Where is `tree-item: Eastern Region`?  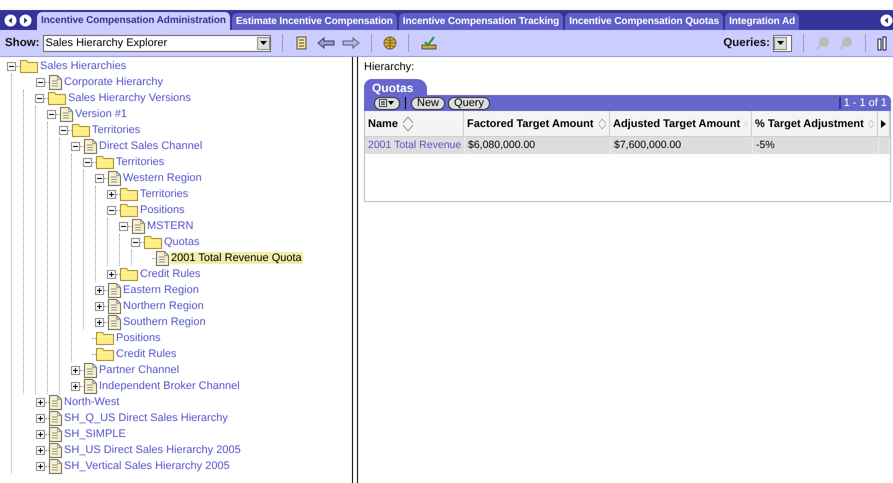 tree-item: Eastern Region is located at coordinates (161, 290).